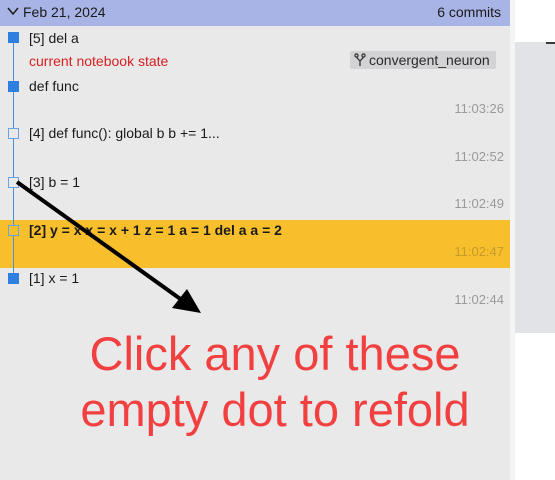  What do you see at coordinates (275, 353) in the screenshot?
I see `annotation-line-1: Click any of these` at bounding box center [275, 353].